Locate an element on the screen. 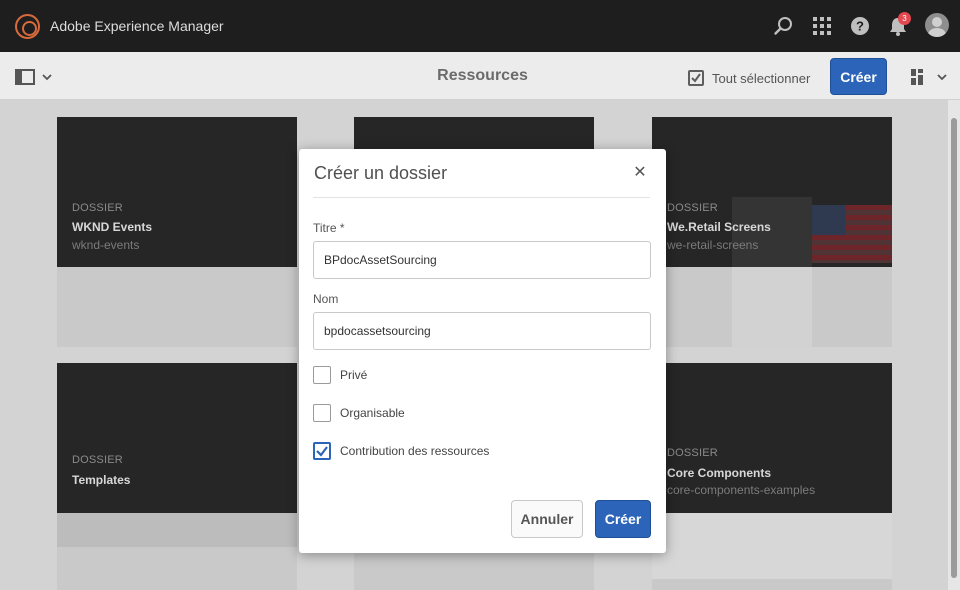 The height and width of the screenshot is (590, 960). dialog-title: Créer un dossier is located at coordinates (381, 173).